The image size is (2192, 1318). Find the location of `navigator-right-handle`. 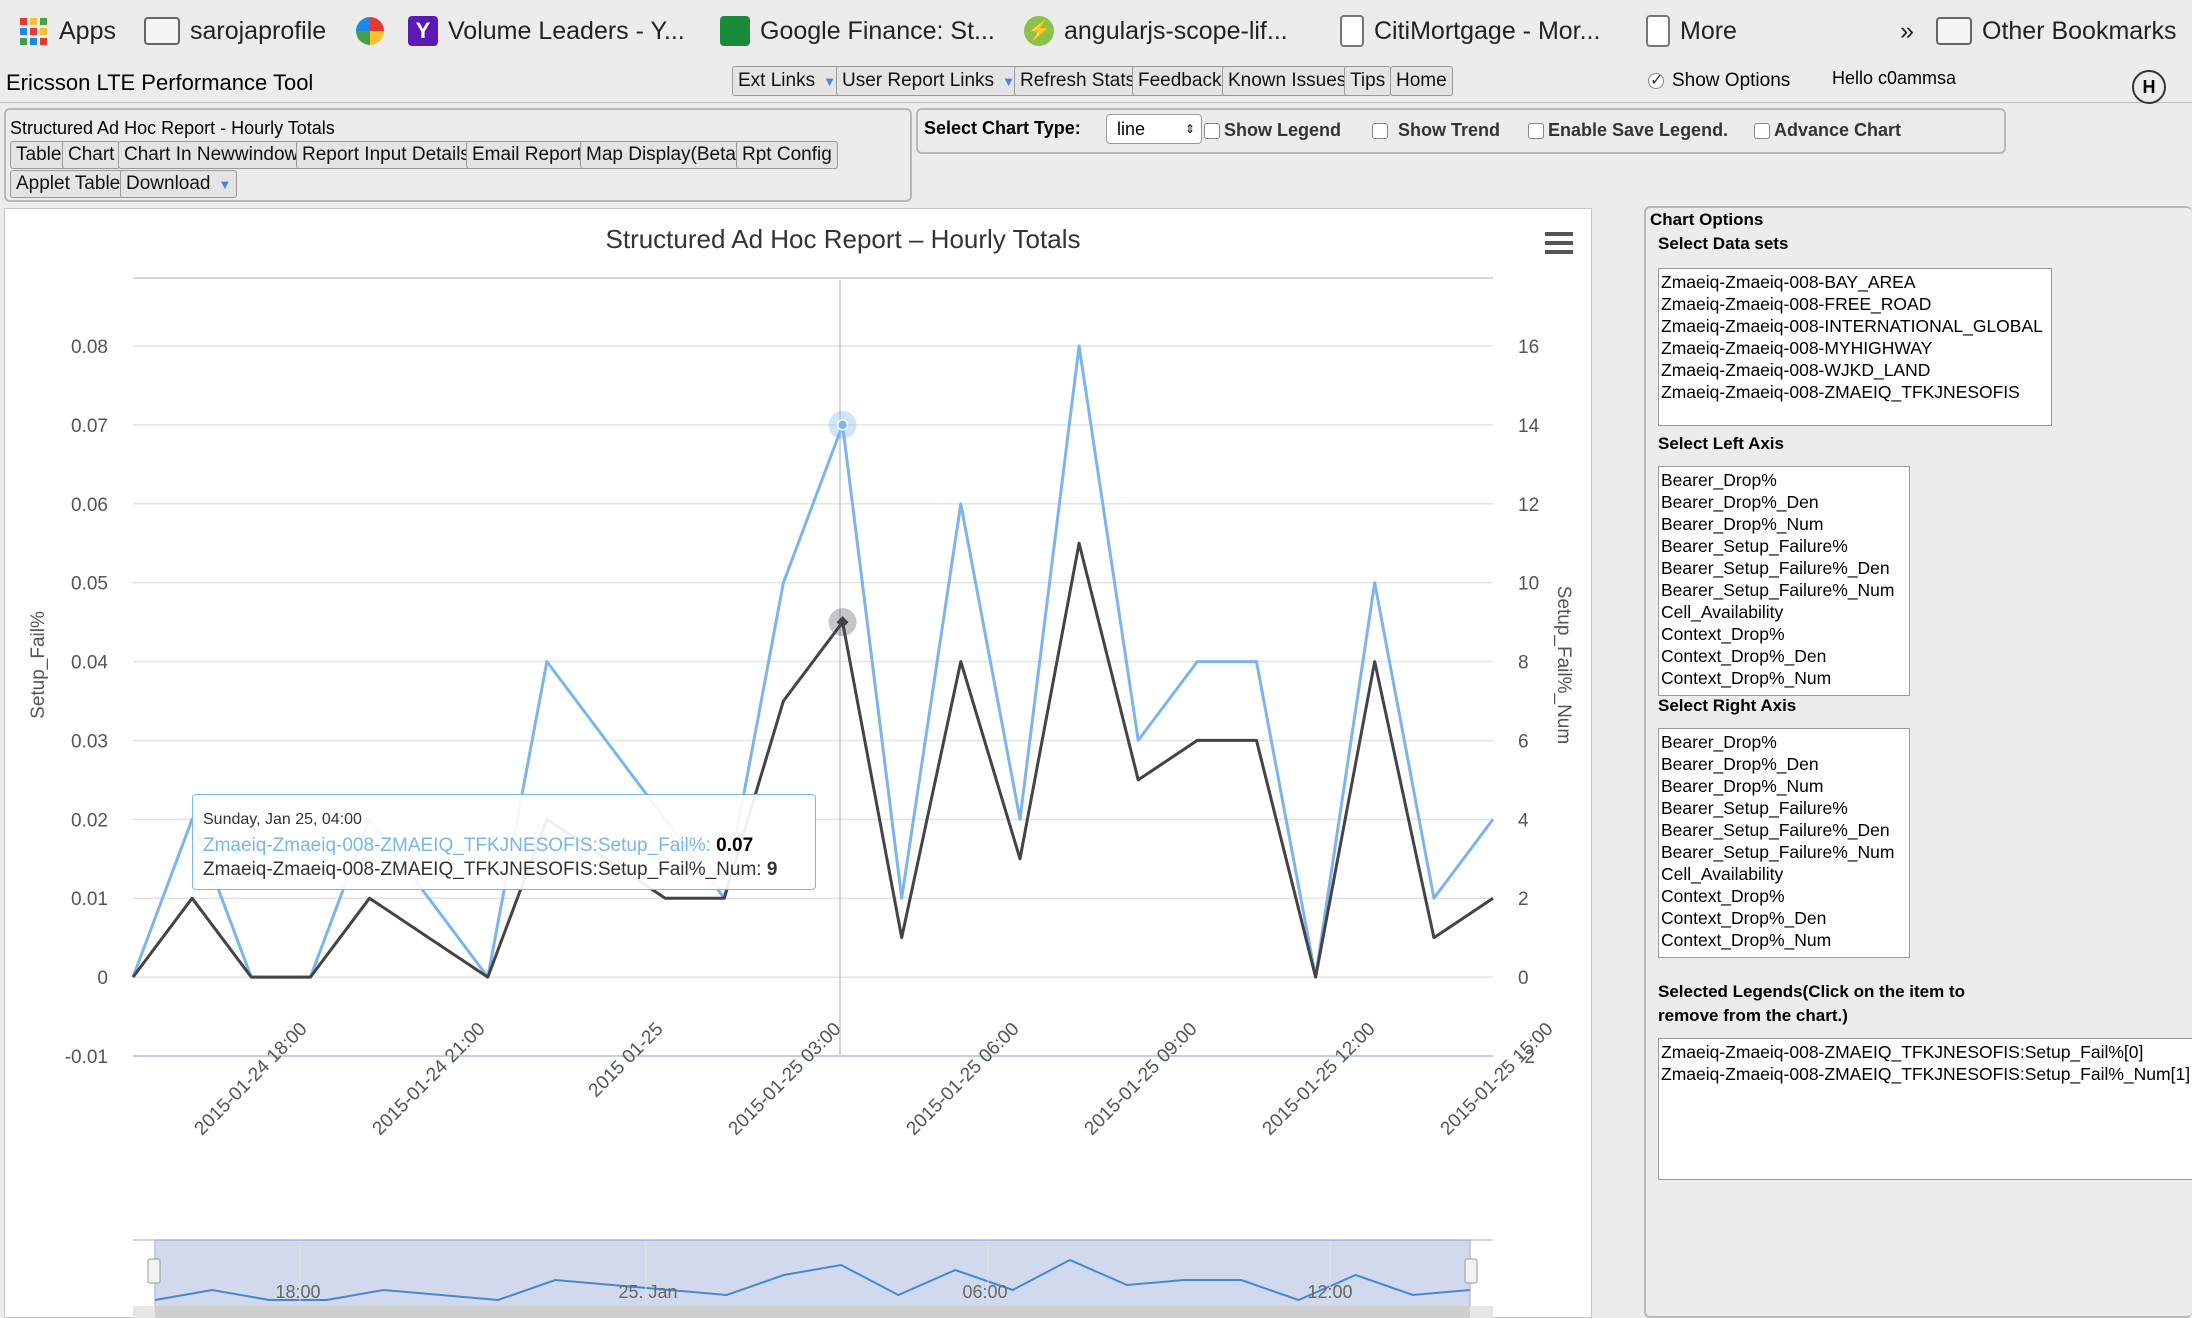

navigator-right-handle is located at coordinates (1471, 1271).